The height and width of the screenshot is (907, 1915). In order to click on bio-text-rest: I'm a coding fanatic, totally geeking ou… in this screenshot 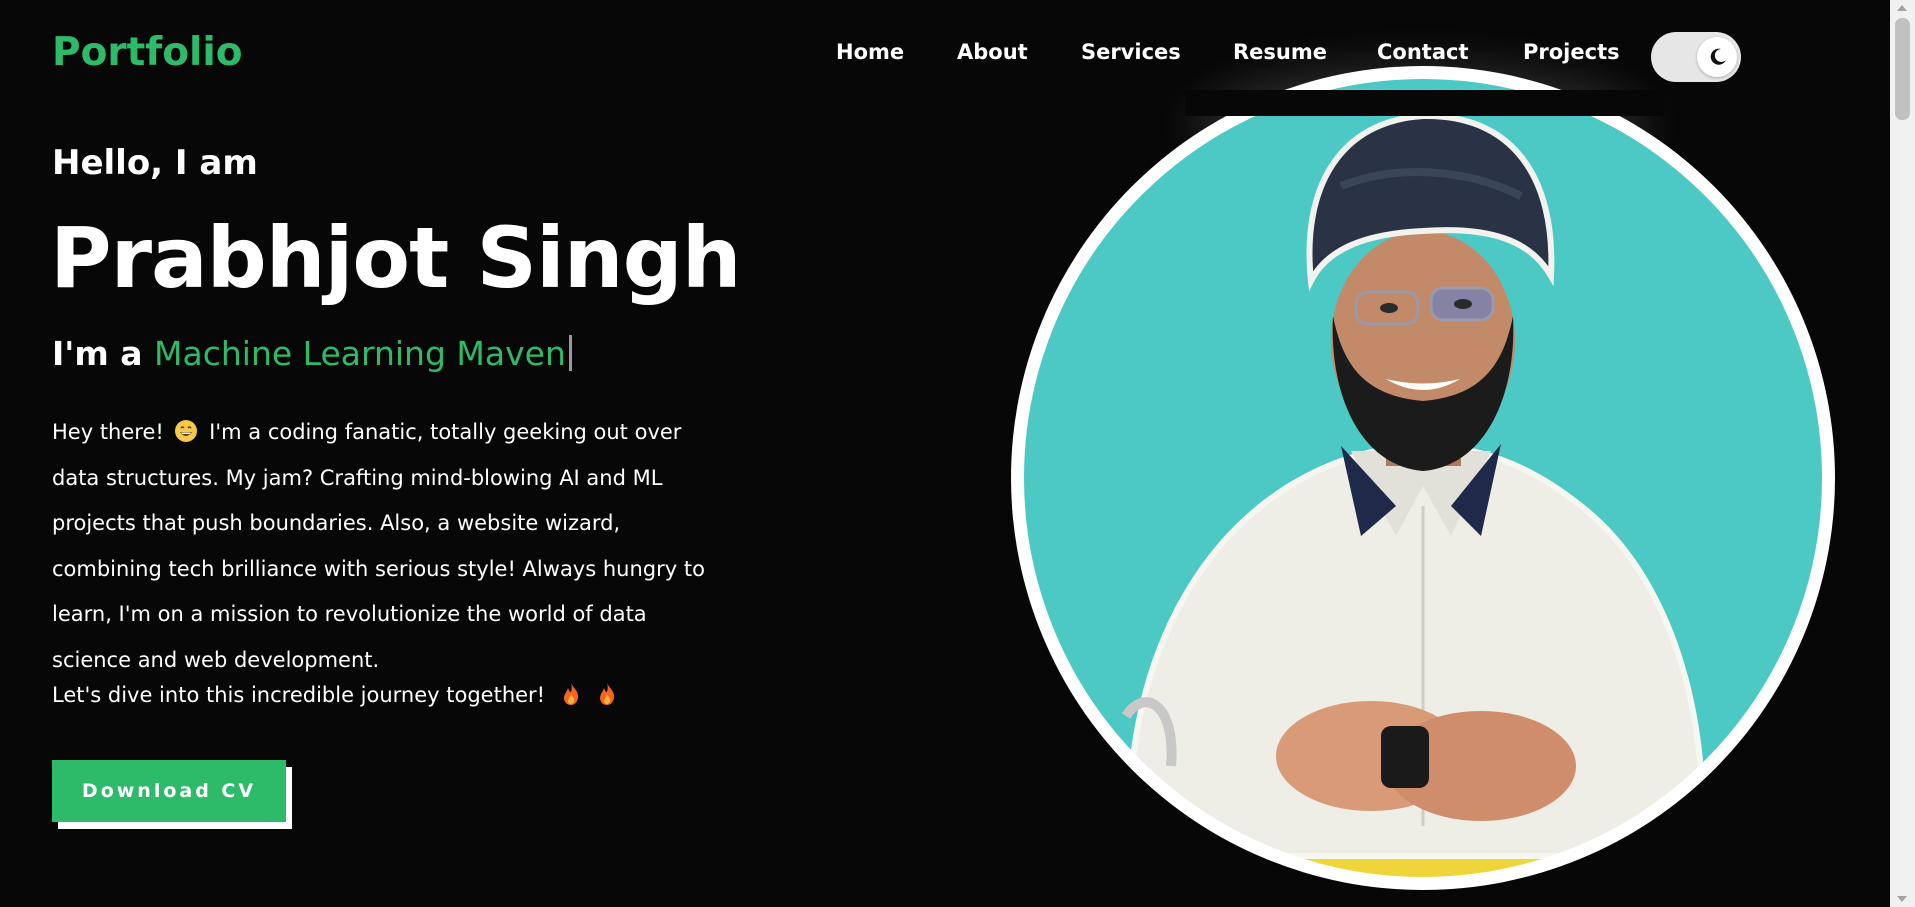, I will do `click(378, 546)`.